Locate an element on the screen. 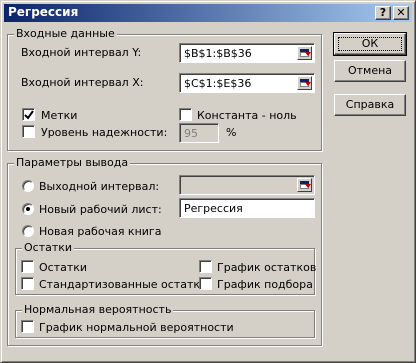 The width and height of the screenshot is (416, 363). standardized-residuals-label: Стандартизованные остатки is located at coordinates (123, 284).